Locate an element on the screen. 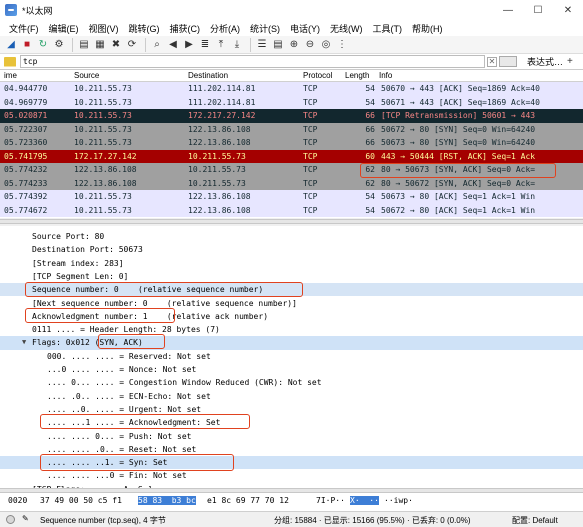 This screenshot has width=583, height=527. tree-item: Destination Port: 50673 is located at coordinates (291, 249).